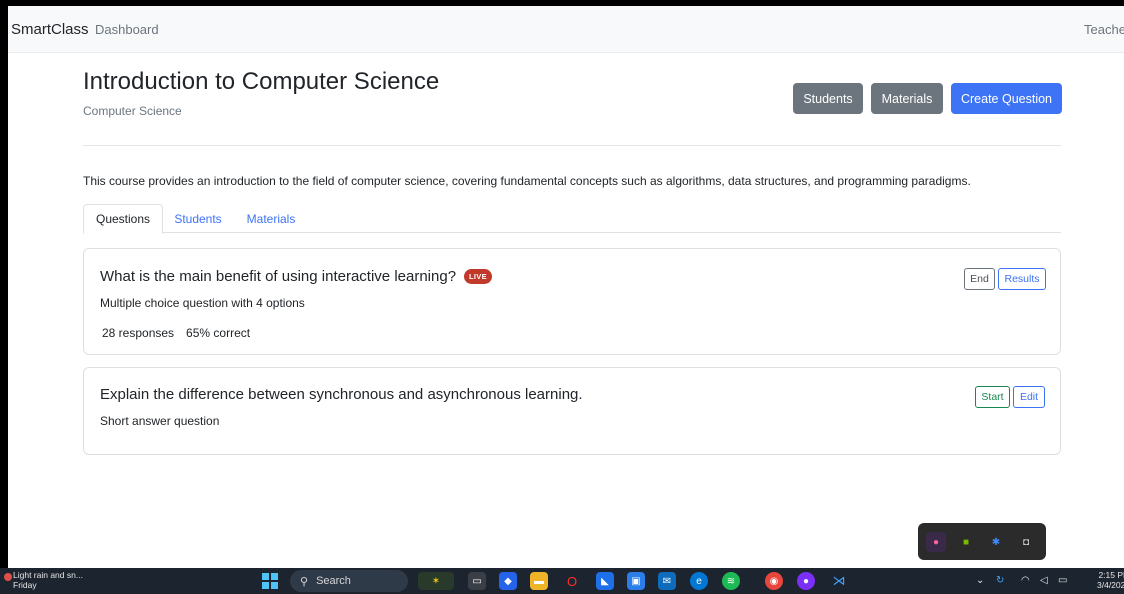  What do you see at coordinates (572, 581) in the screenshot?
I see `opera-icon: O` at bounding box center [572, 581].